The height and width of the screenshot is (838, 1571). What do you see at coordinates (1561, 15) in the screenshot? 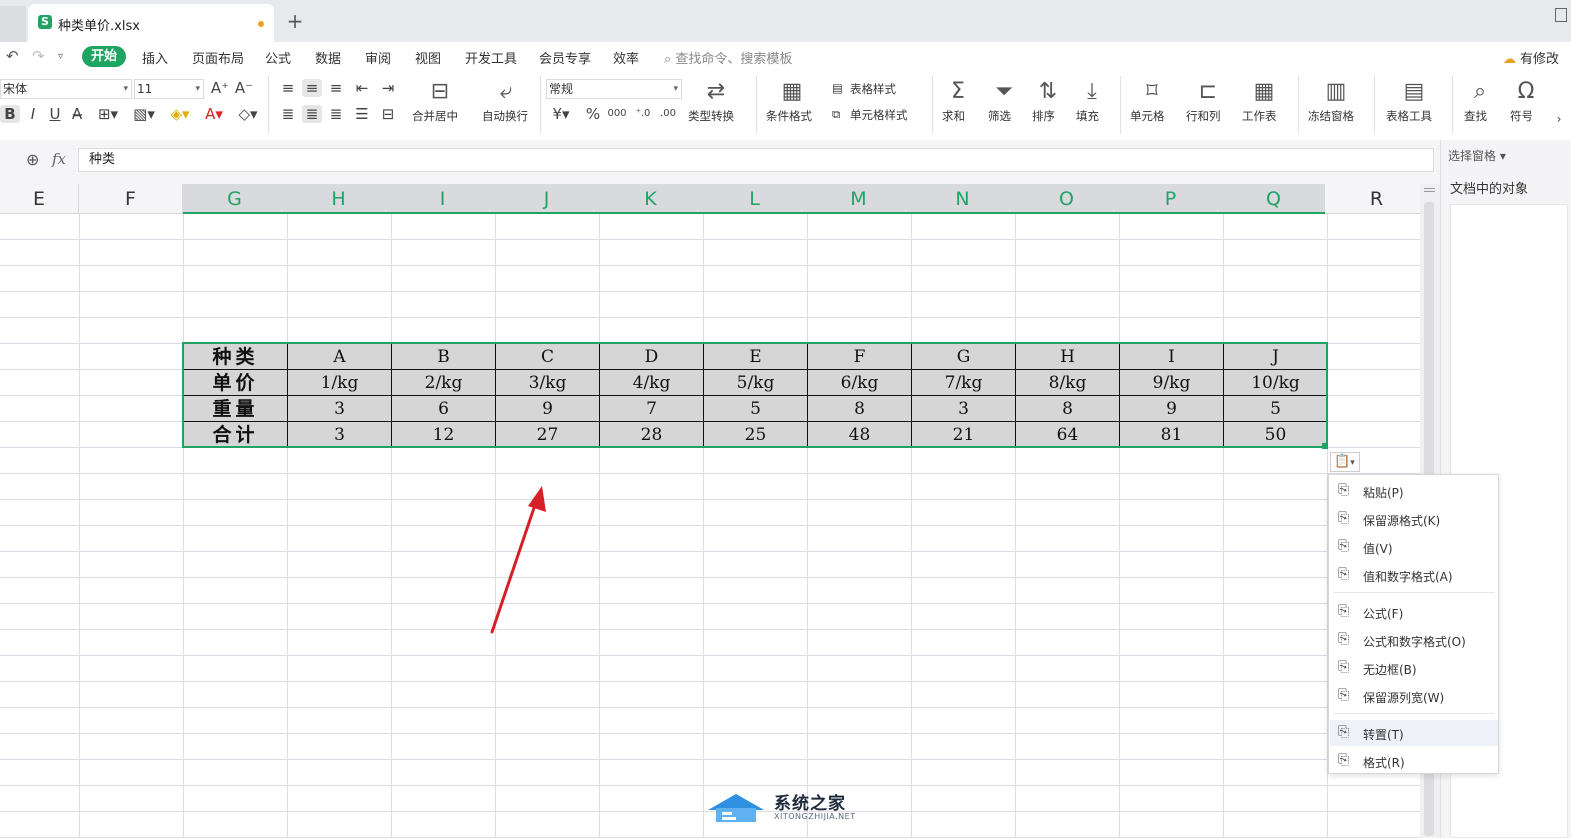
I see `window-restore-icon` at bounding box center [1561, 15].